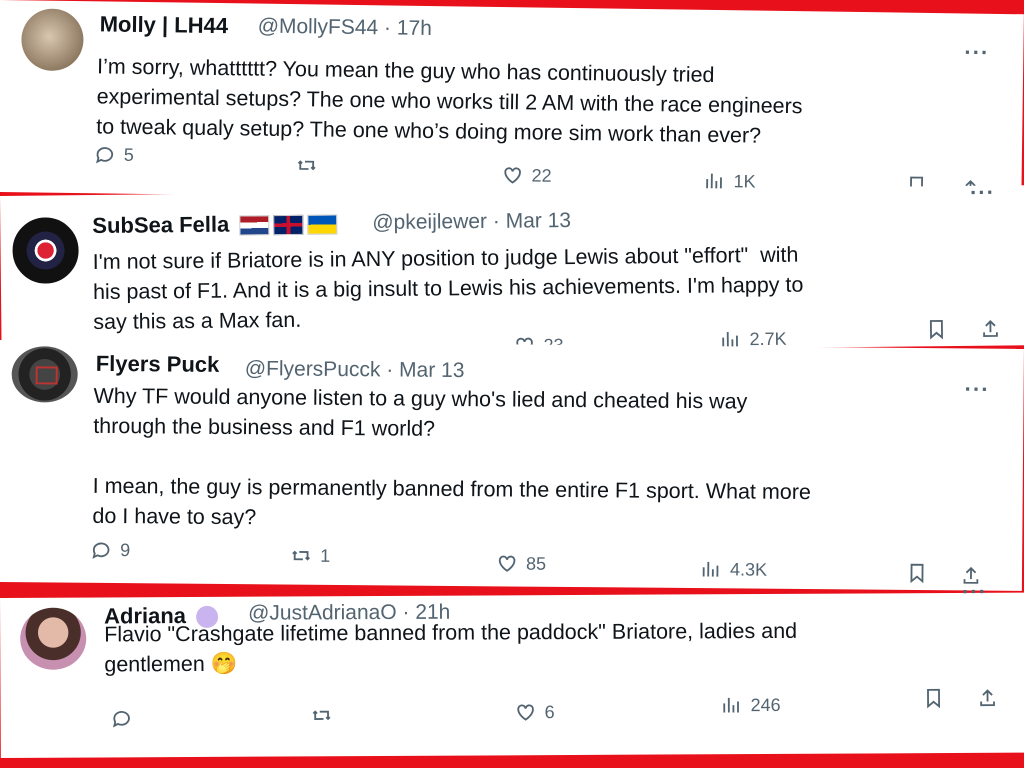 Image resolution: width=1024 pixels, height=768 pixels. I want to click on views-button: 4.3K, so click(733, 569).